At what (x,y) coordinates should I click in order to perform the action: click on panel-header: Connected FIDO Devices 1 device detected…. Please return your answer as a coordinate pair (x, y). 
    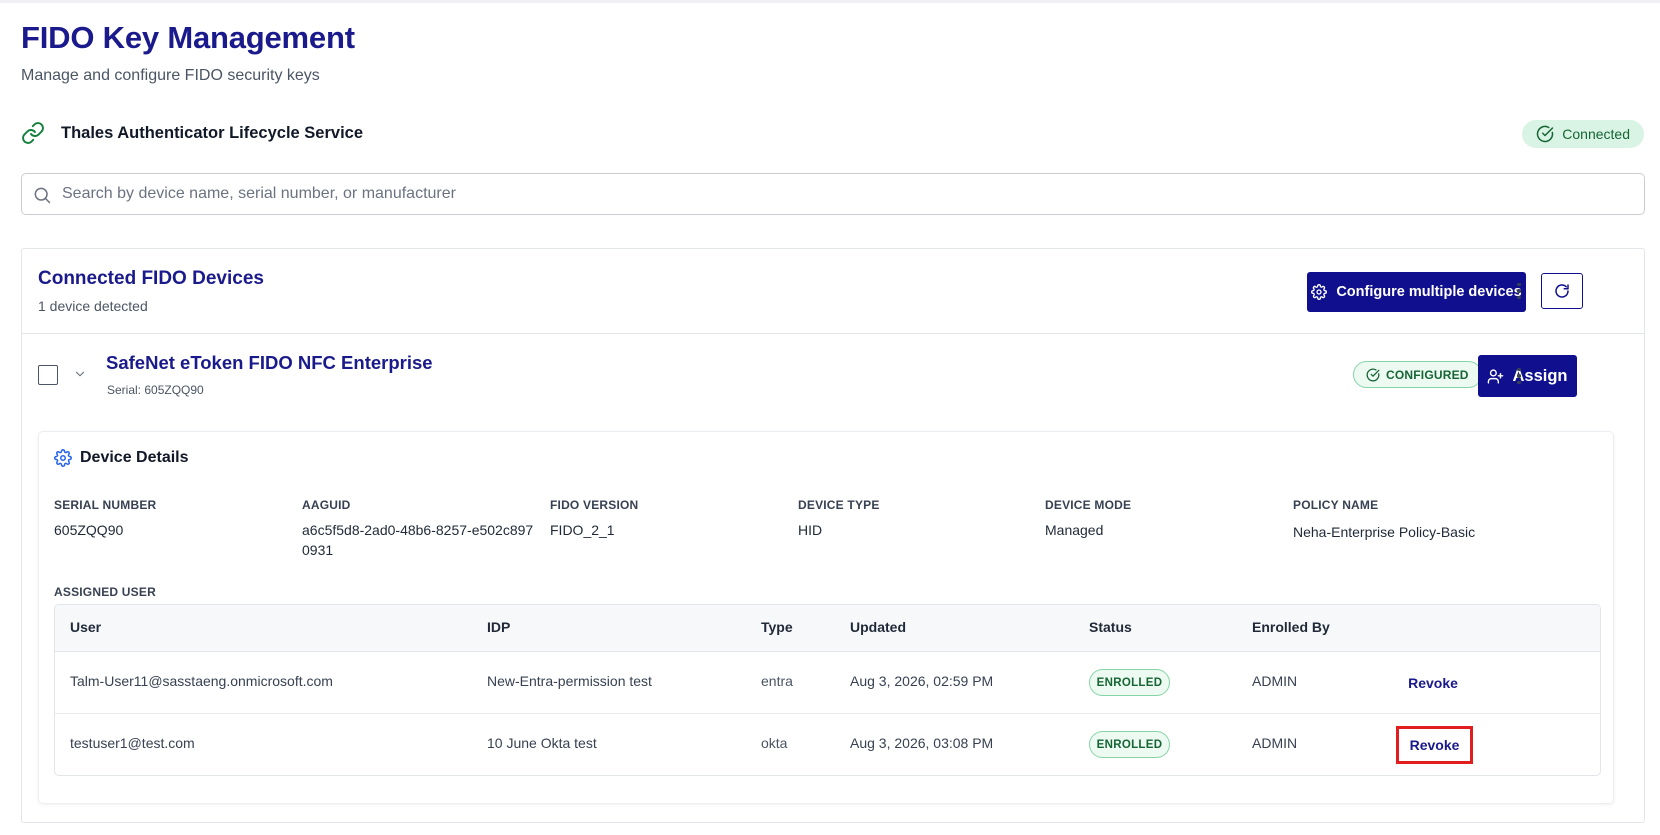
    Looking at the image, I should click on (833, 291).